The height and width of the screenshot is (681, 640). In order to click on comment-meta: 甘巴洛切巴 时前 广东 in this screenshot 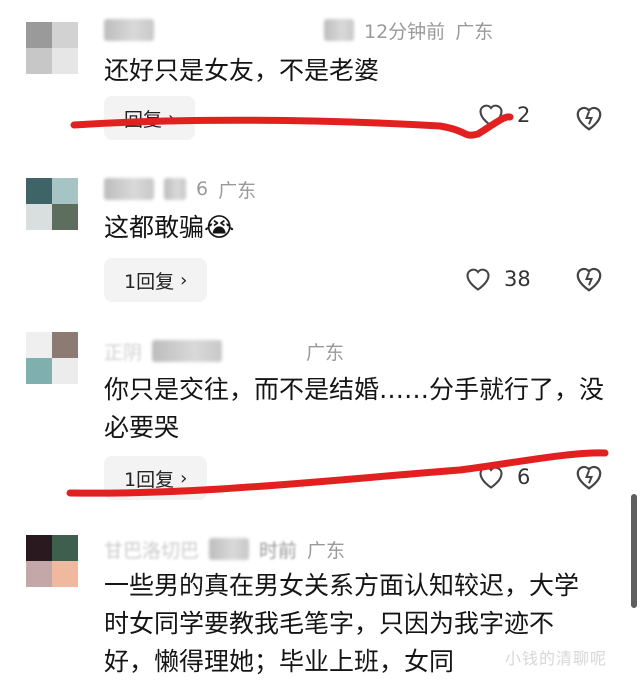, I will do `click(224, 549)`.